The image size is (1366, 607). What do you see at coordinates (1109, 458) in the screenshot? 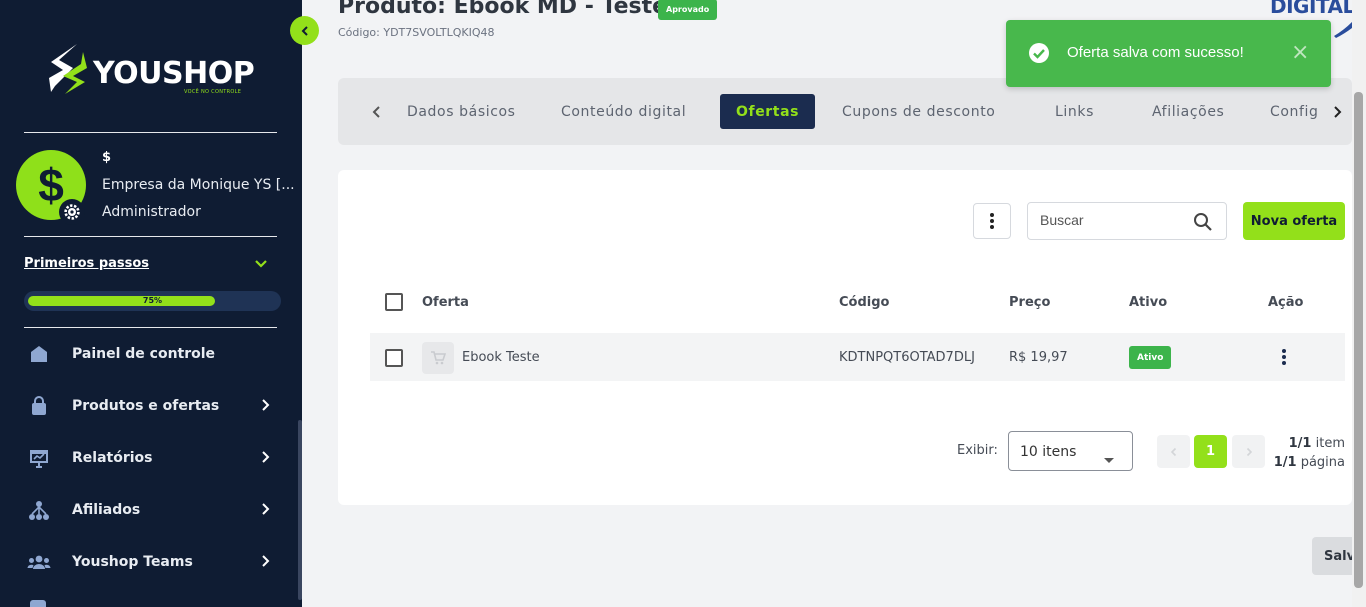
I see `caret-down-icon` at bounding box center [1109, 458].